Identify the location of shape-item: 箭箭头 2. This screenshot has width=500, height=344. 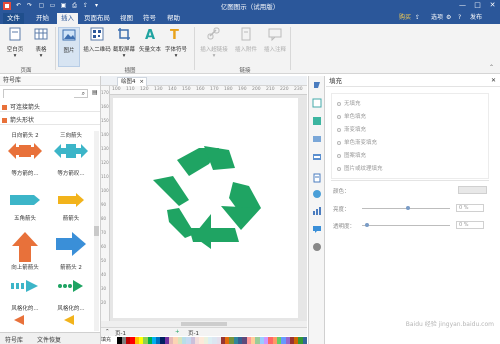
(71, 251).